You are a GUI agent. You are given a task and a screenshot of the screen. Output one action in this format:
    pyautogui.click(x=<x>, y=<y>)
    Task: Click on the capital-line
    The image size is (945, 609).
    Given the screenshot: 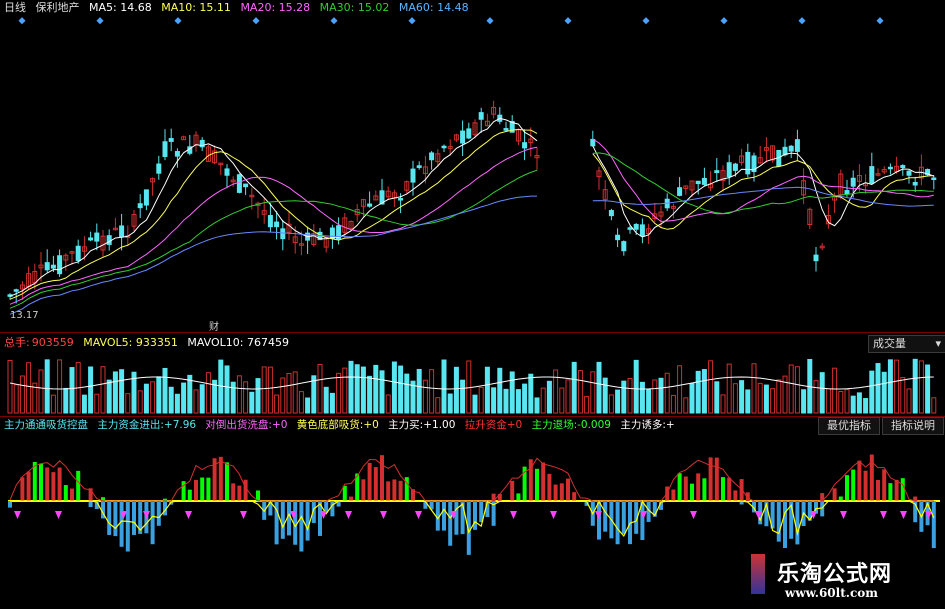 What is the action you would take?
    pyautogui.click(x=471, y=479)
    